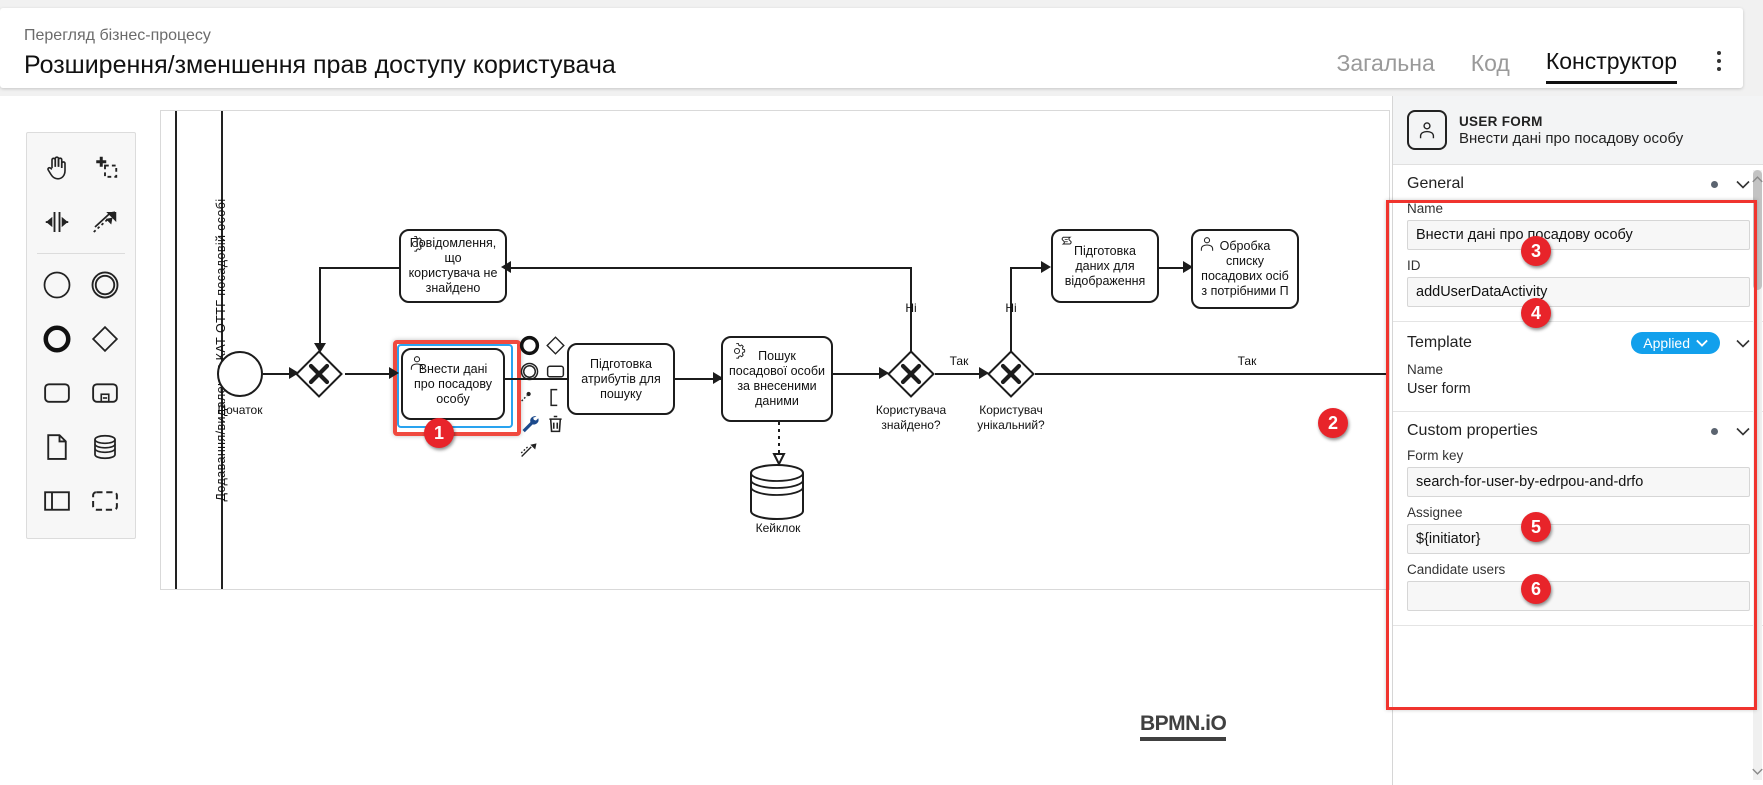 The height and width of the screenshot is (785, 1763). What do you see at coordinates (105, 339) in the screenshot?
I see `exclusive-gateway-icon` at bounding box center [105, 339].